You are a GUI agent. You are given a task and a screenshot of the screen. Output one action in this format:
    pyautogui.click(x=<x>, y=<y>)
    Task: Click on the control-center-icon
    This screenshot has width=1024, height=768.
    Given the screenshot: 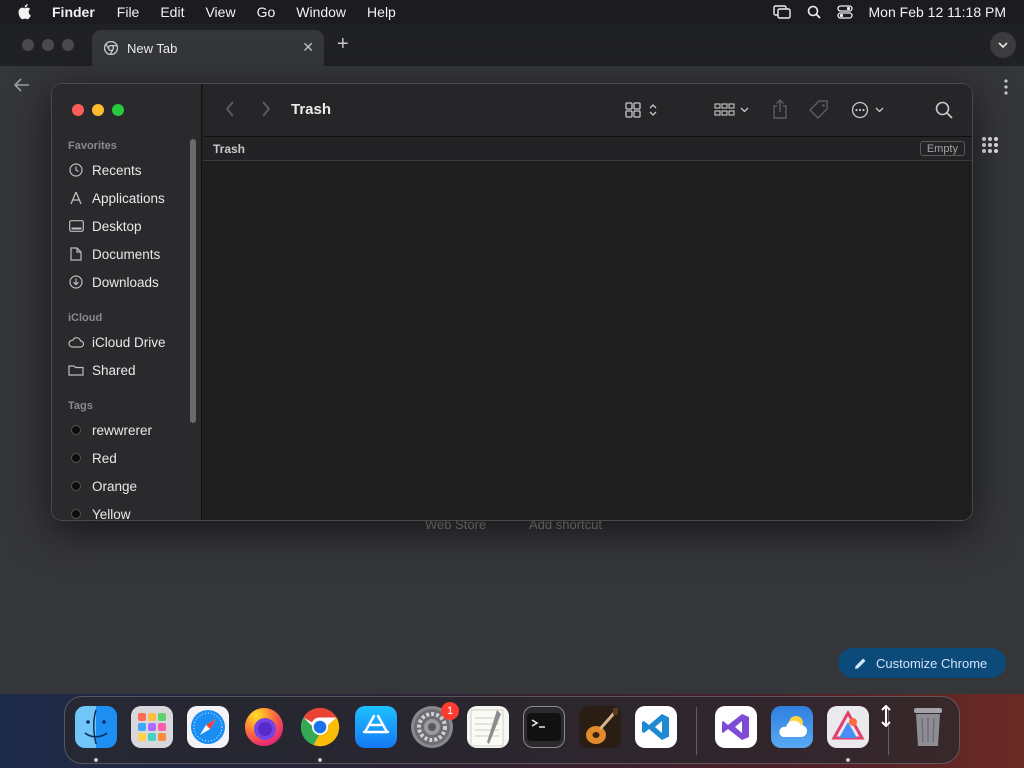 What is the action you would take?
    pyautogui.click(x=844, y=12)
    